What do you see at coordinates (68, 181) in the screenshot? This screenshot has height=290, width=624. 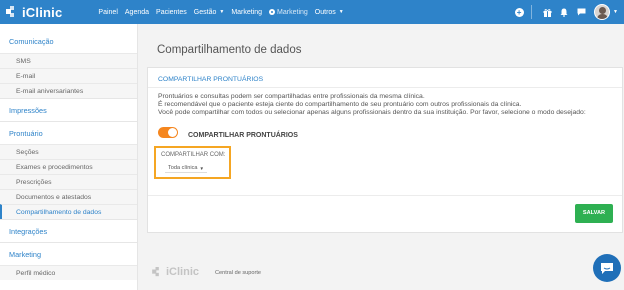 I see `sidebar-item-prescricoes: Prescrições` at bounding box center [68, 181].